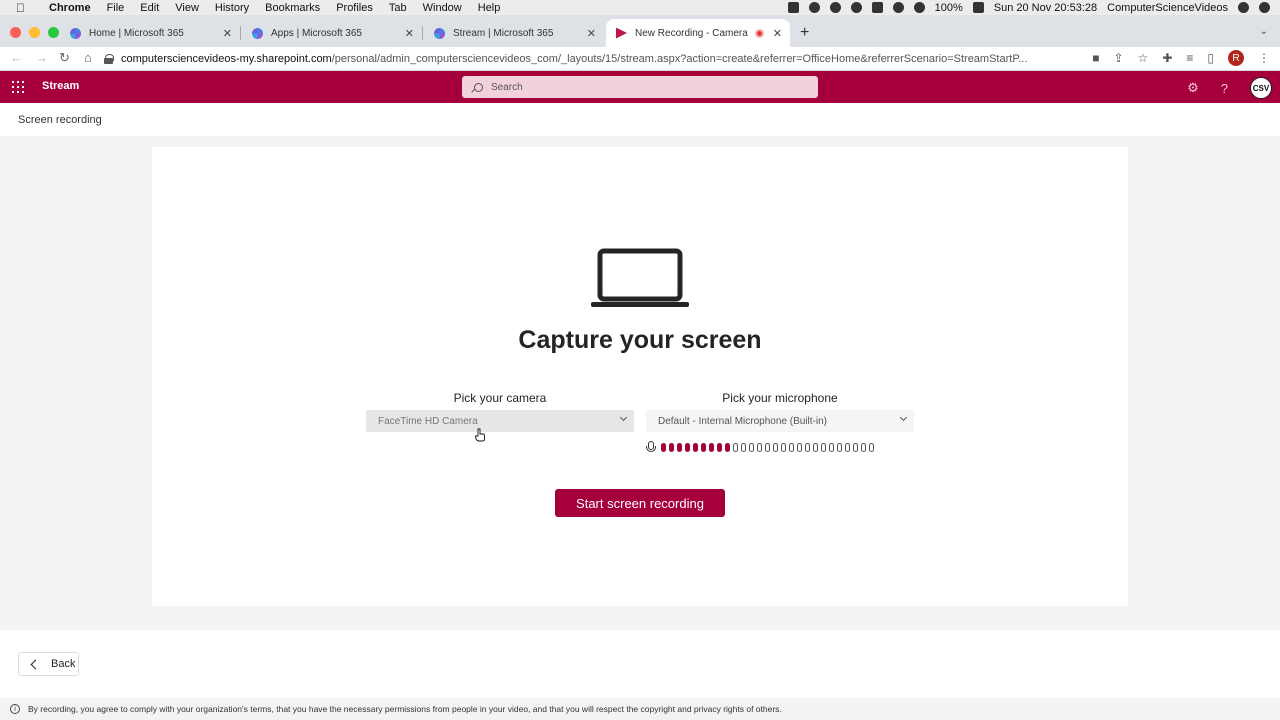 The image size is (1280, 720). What do you see at coordinates (742, 421) in the screenshot?
I see `microphone-select-value: Default - Internal Microphone (Built-in)` at bounding box center [742, 421].